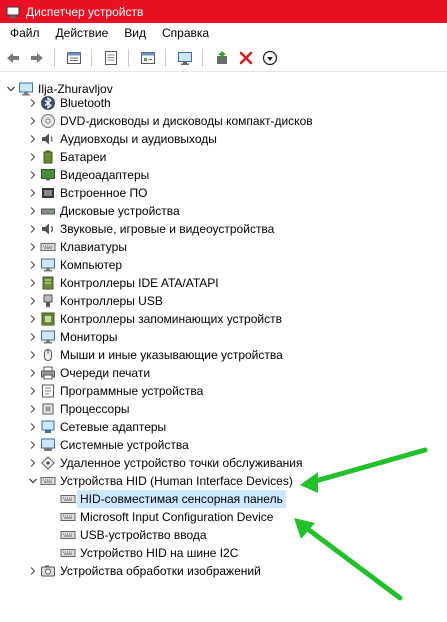 The image size is (447, 622). Describe the element at coordinates (48, 265) in the screenshot. I see `computer-icon` at that location.